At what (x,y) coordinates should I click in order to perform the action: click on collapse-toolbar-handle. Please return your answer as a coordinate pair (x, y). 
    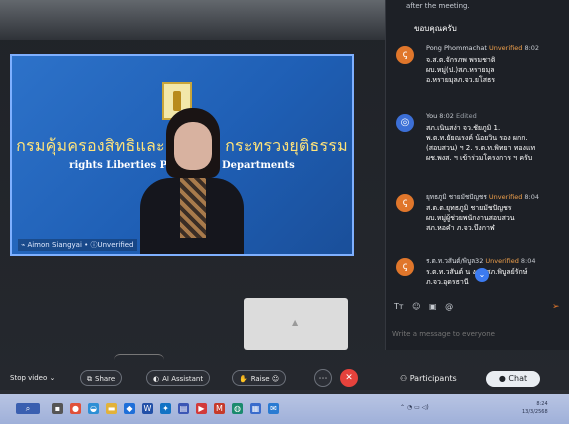
    Looking at the image, I should click on (139, 358).